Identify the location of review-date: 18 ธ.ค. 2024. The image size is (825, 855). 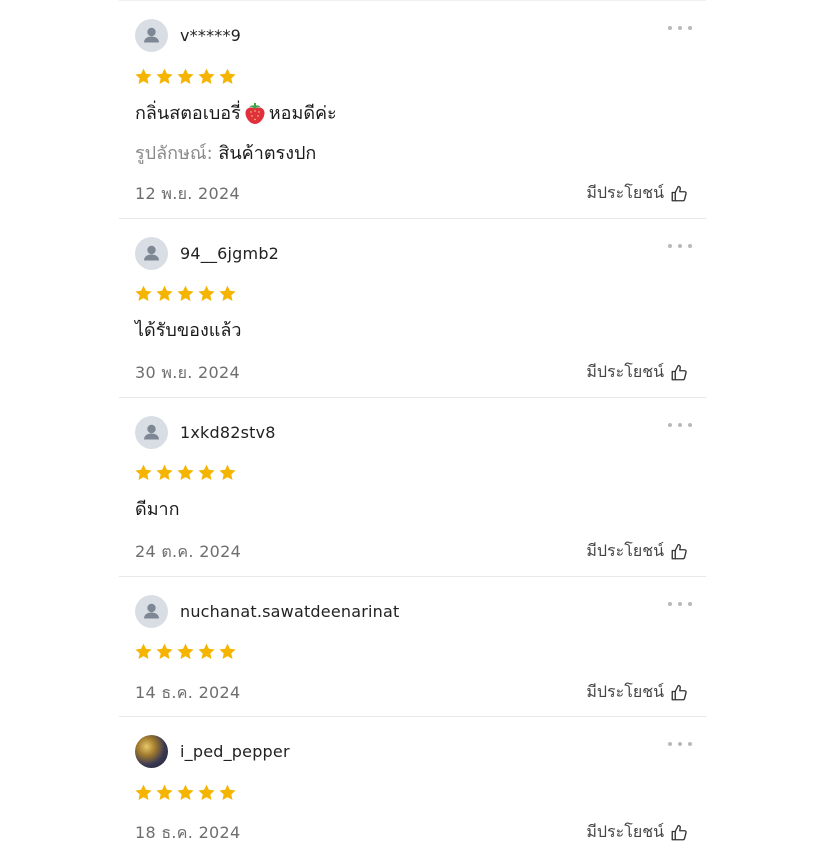
(188, 832).